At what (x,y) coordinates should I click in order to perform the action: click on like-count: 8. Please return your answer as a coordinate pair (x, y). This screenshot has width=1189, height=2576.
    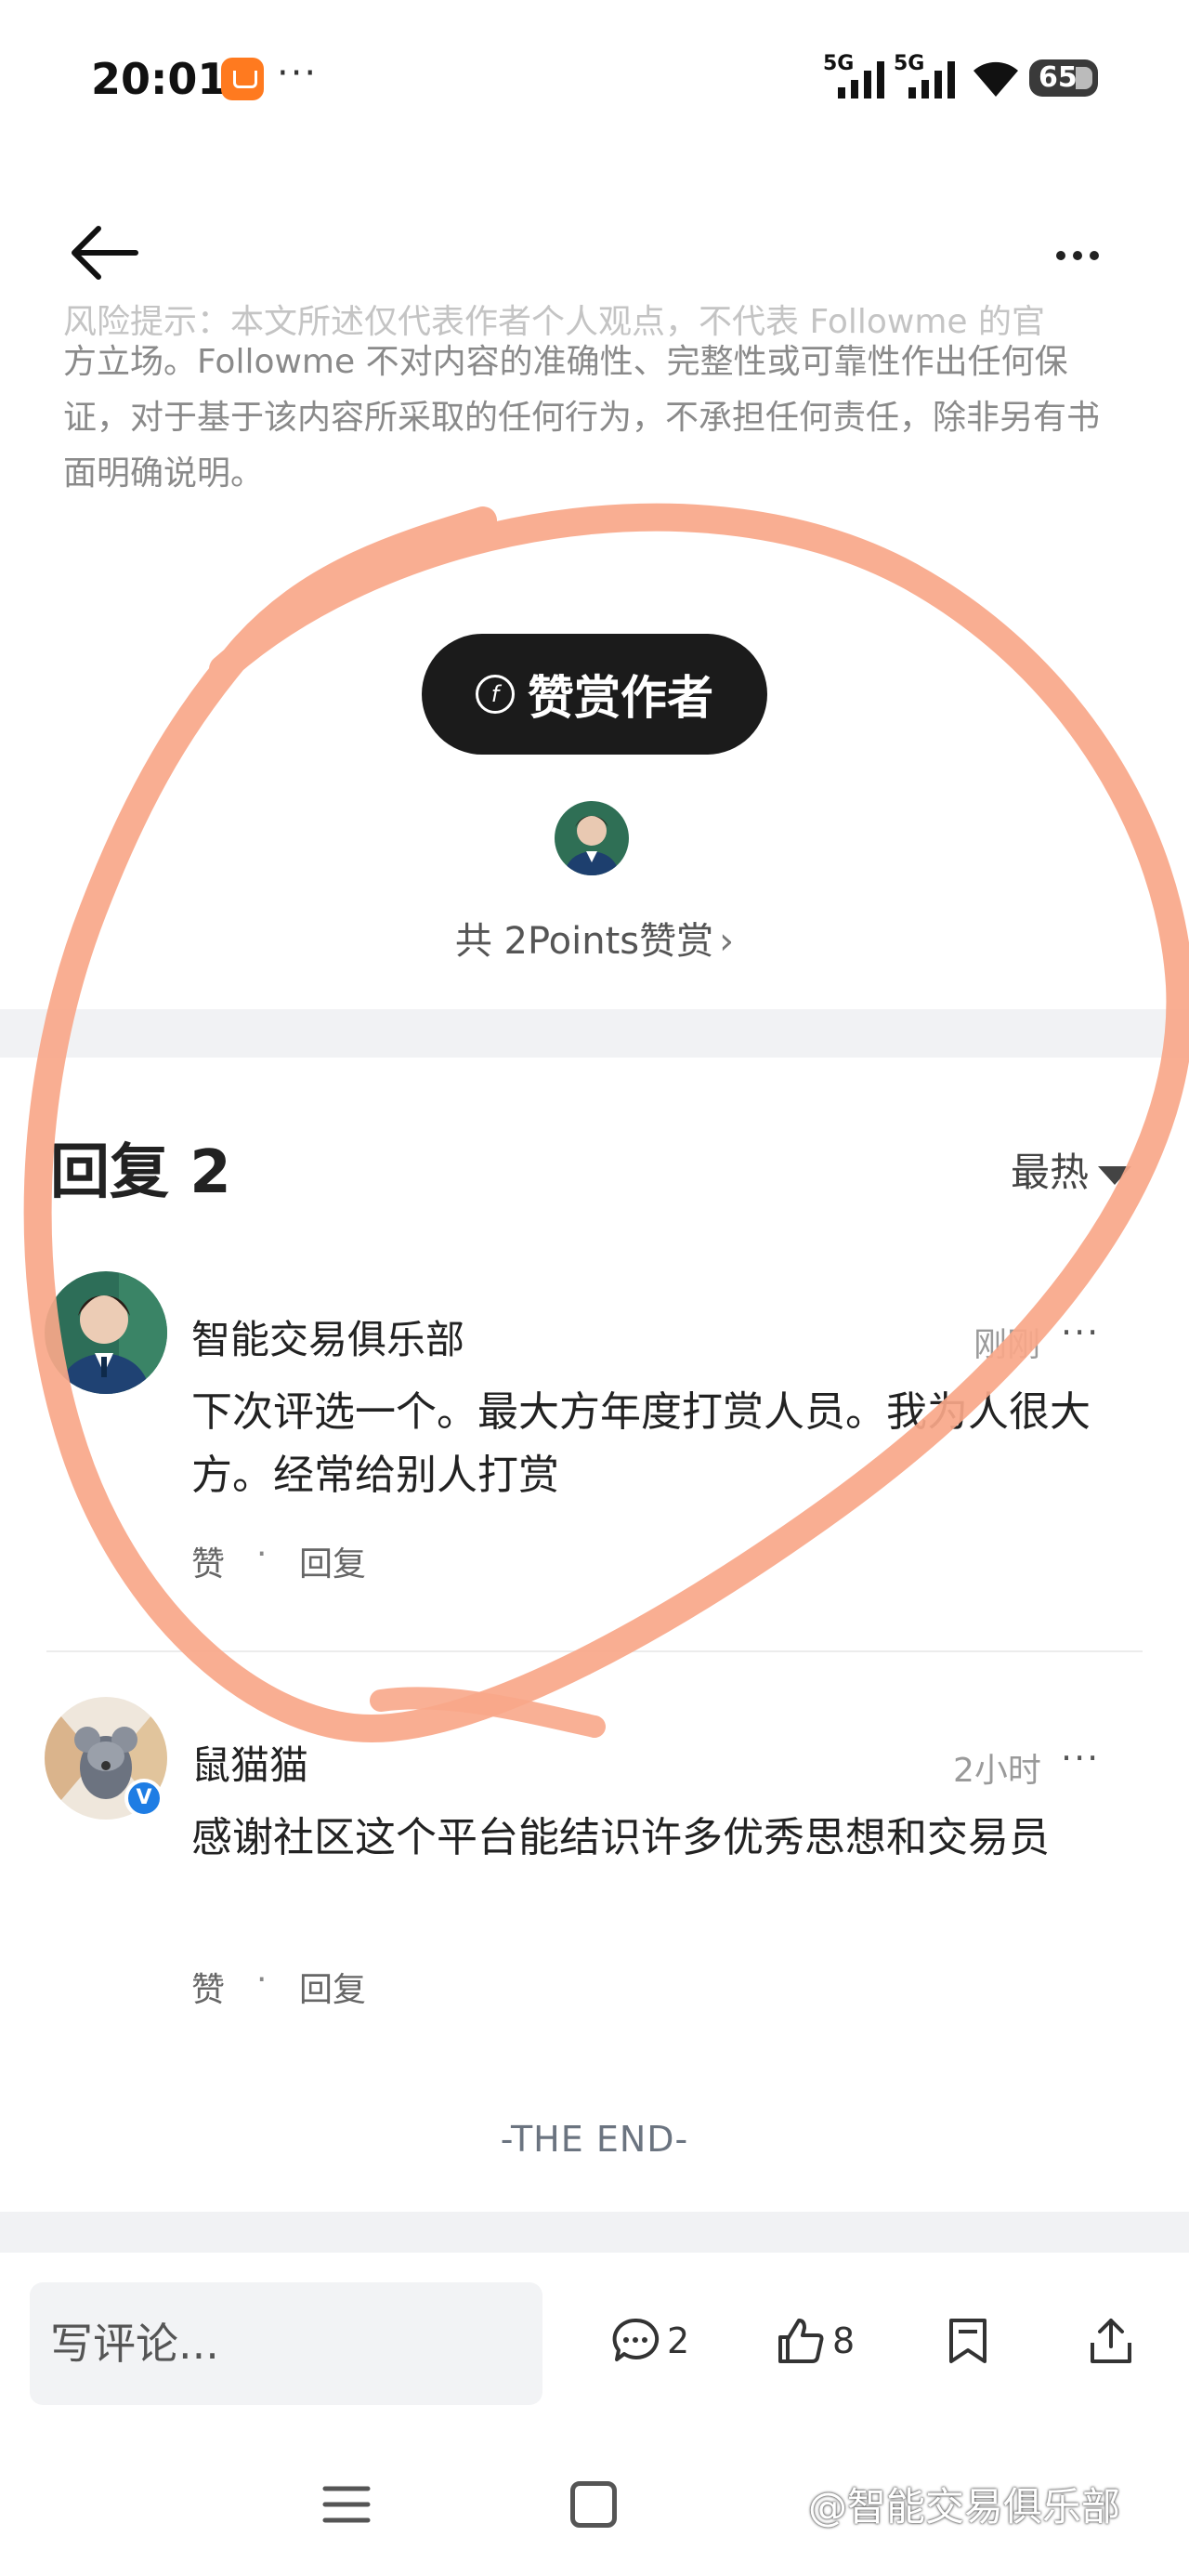
    Looking at the image, I should click on (844, 2340).